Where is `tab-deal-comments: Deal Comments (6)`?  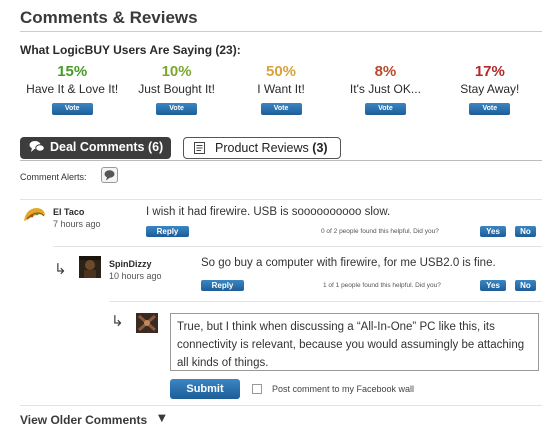 tab-deal-comments: Deal Comments (6) is located at coordinates (95, 148).